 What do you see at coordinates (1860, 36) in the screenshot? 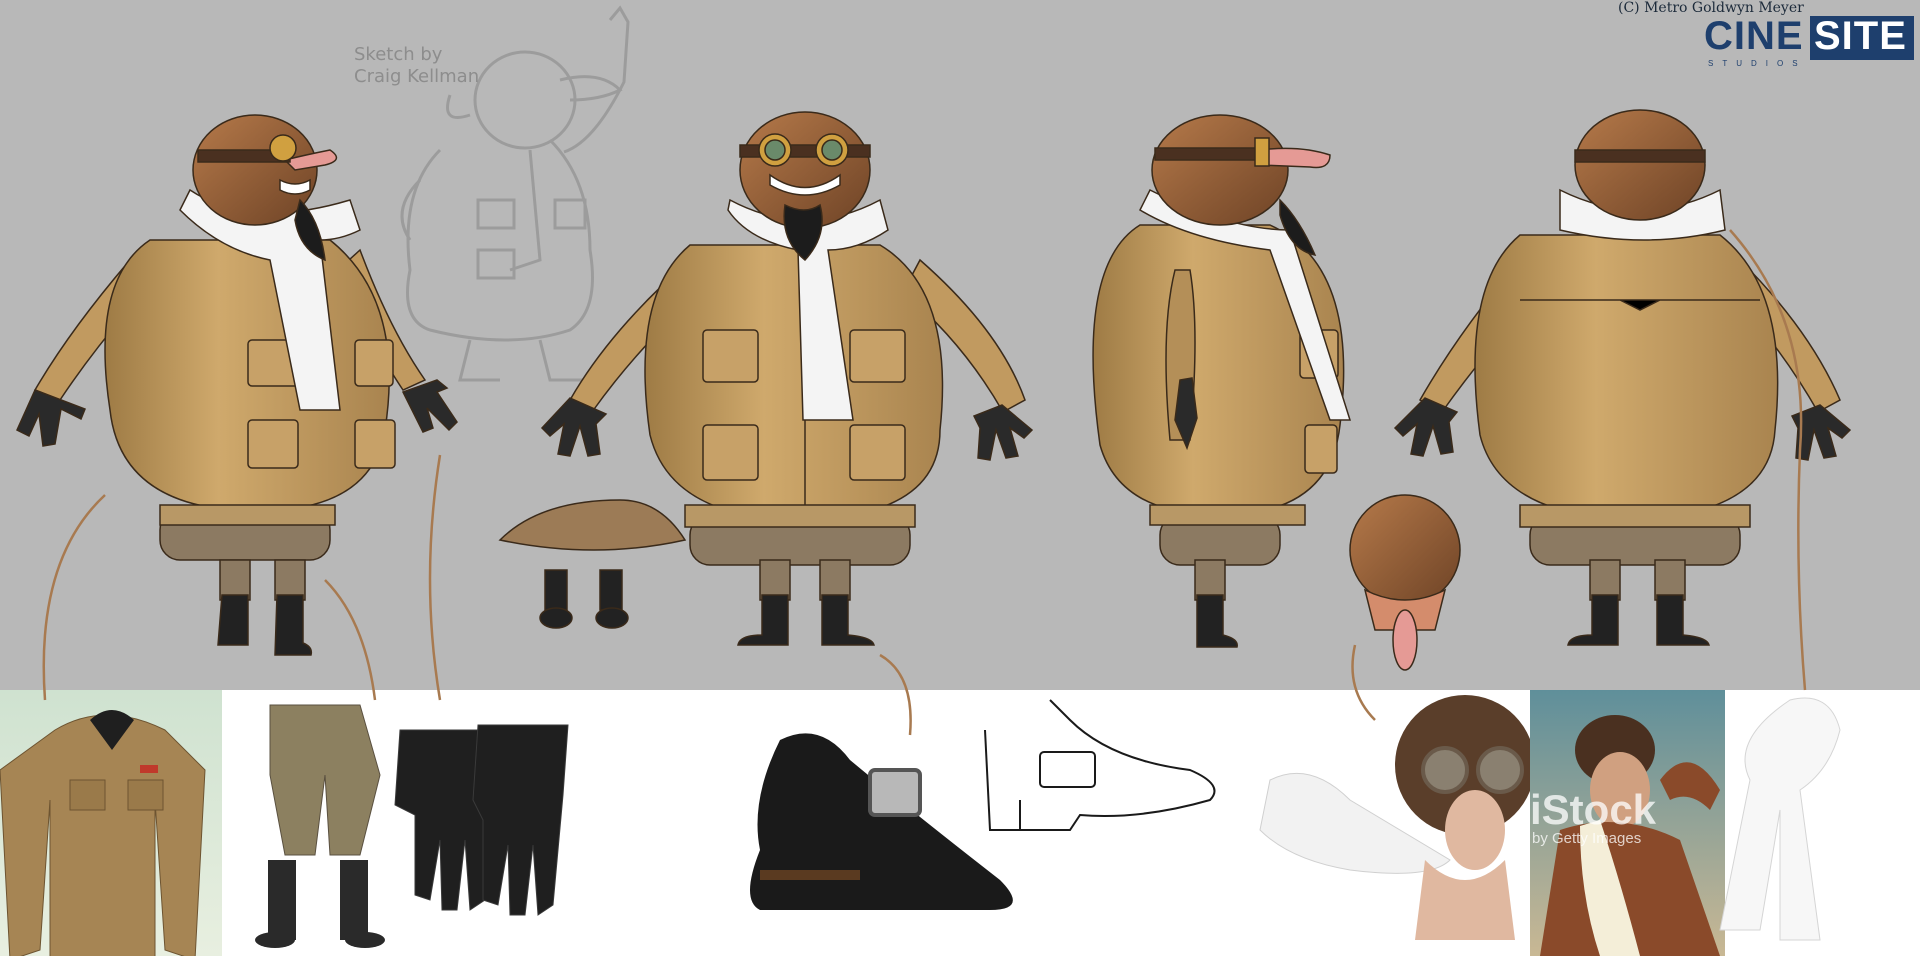
I see `logo-site-text: SITE` at bounding box center [1860, 36].